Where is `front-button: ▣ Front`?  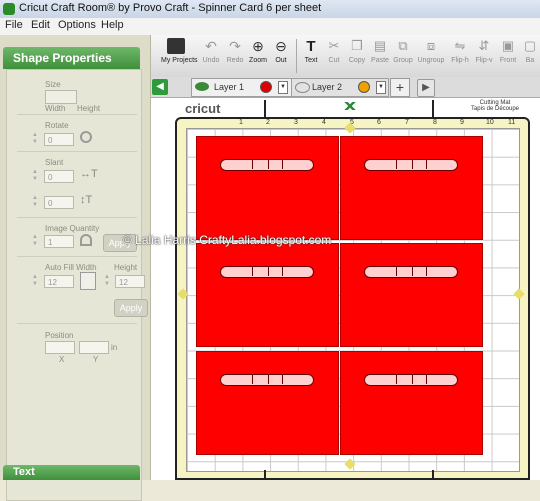
front-button: ▣ Front is located at coordinates (508, 51).